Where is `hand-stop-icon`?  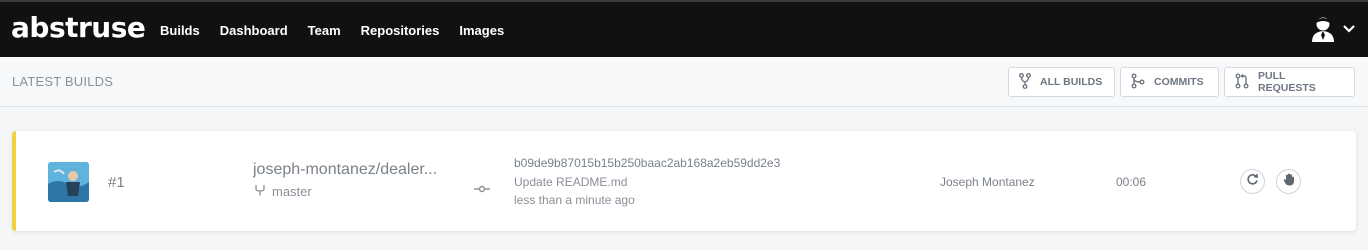 hand-stop-icon is located at coordinates (1289, 182).